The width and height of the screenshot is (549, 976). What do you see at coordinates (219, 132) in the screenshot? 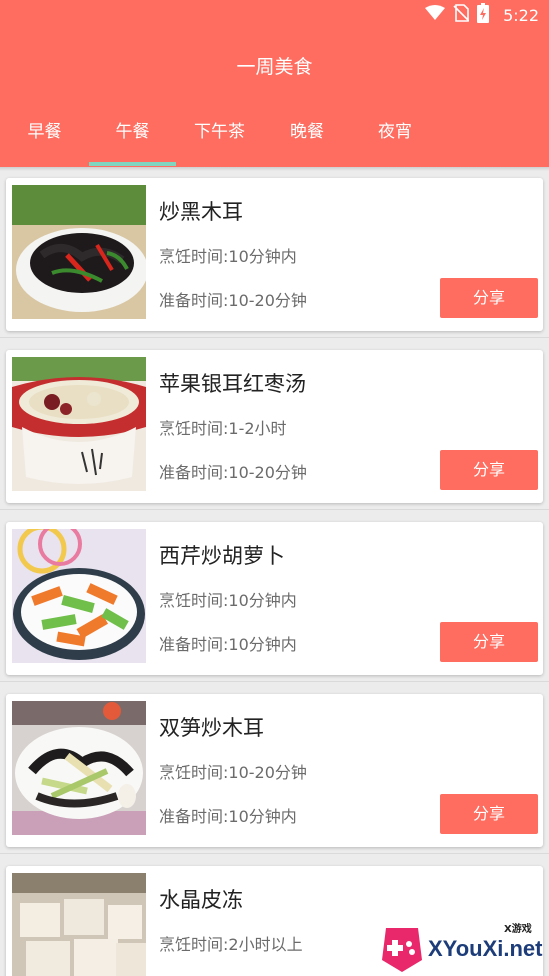
I see `tab-afternoon-tea: 下午茶` at bounding box center [219, 132].